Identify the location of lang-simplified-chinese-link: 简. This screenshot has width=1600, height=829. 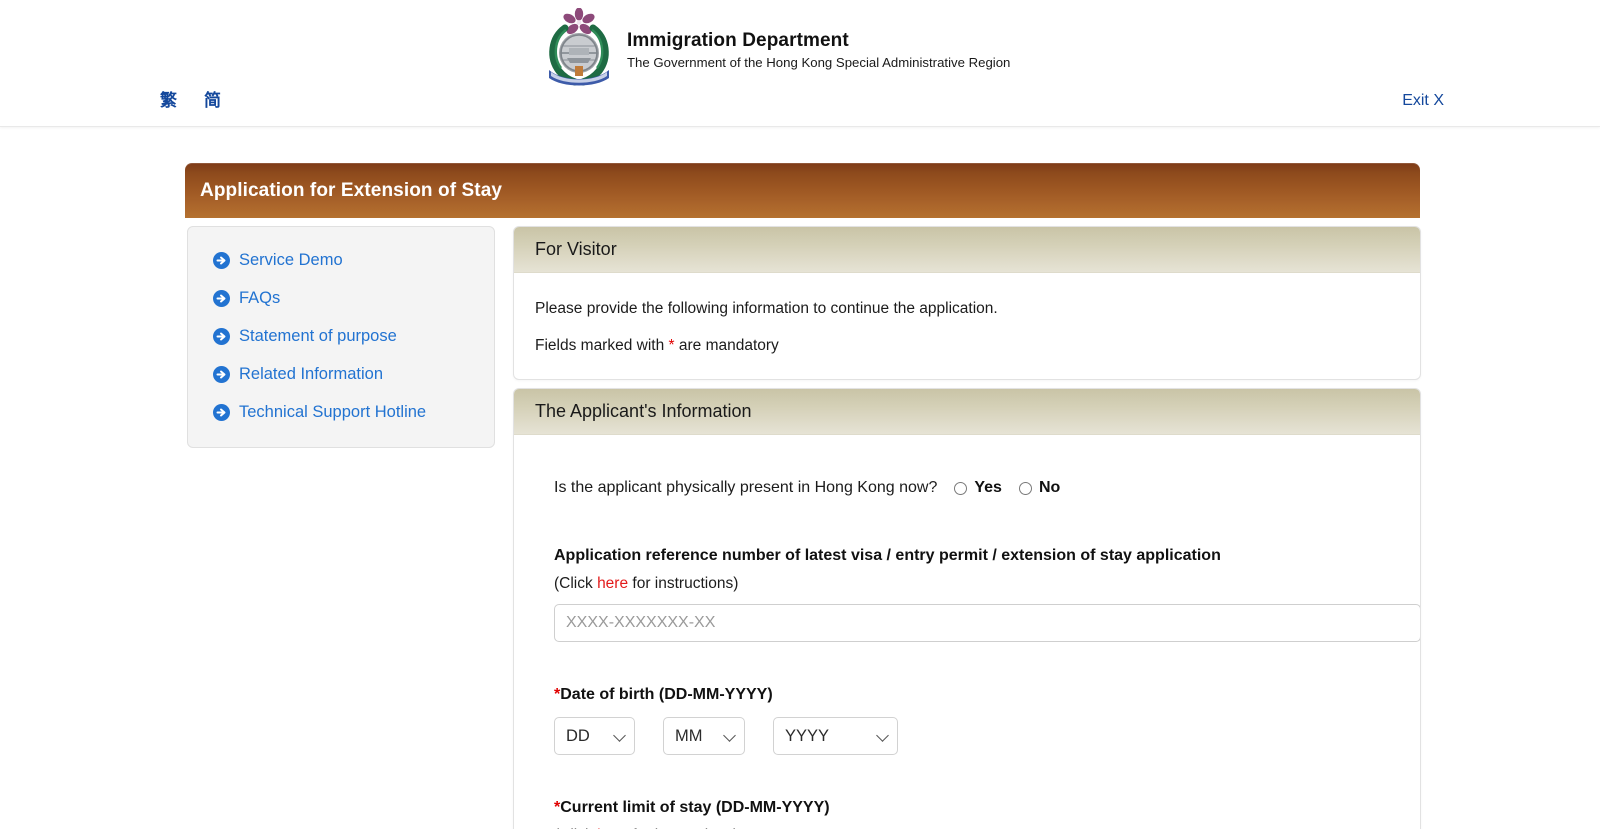
(212, 101).